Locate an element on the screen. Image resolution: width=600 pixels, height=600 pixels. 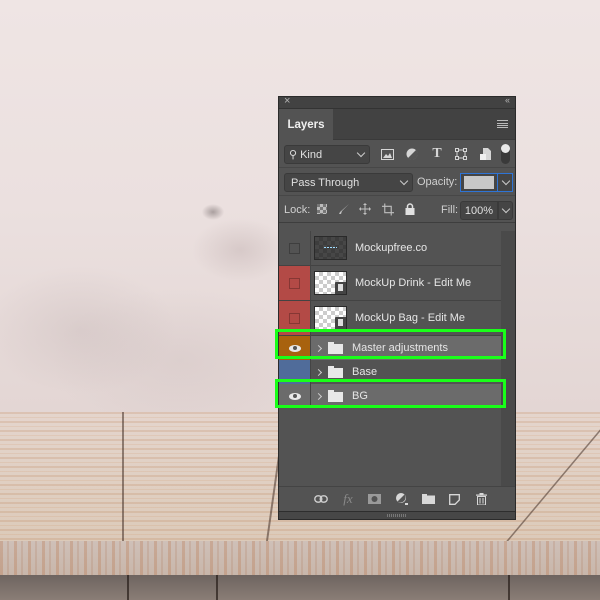
opacity-input: 100% is located at coordinates (479, 182).